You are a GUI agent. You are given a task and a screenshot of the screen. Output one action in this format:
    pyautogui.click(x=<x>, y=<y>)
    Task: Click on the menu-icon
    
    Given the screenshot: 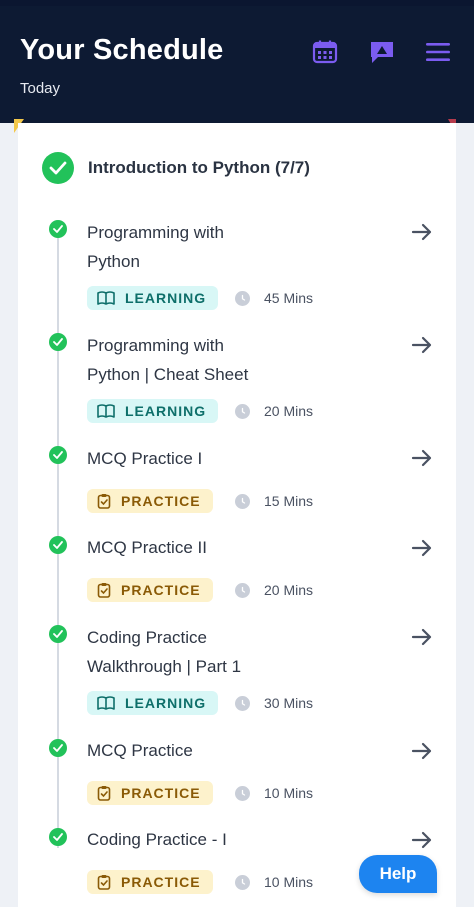 What is the action you would take?
    pyautogui.click(x=438, y=52)
    